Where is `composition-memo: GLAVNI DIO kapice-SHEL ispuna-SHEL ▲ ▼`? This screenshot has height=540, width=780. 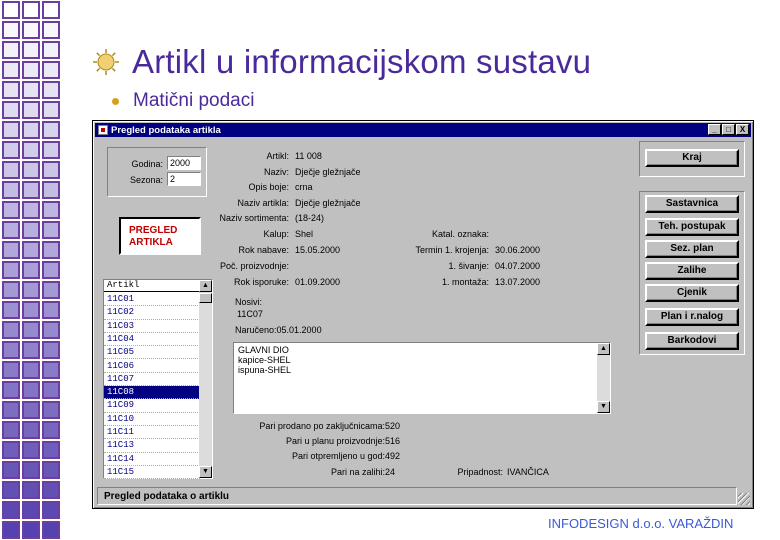
composition-memo: GLAVNI DIO kapice-SHEL ispuna-SHEL ▲ ▼ is located at coordinates (422, 378).